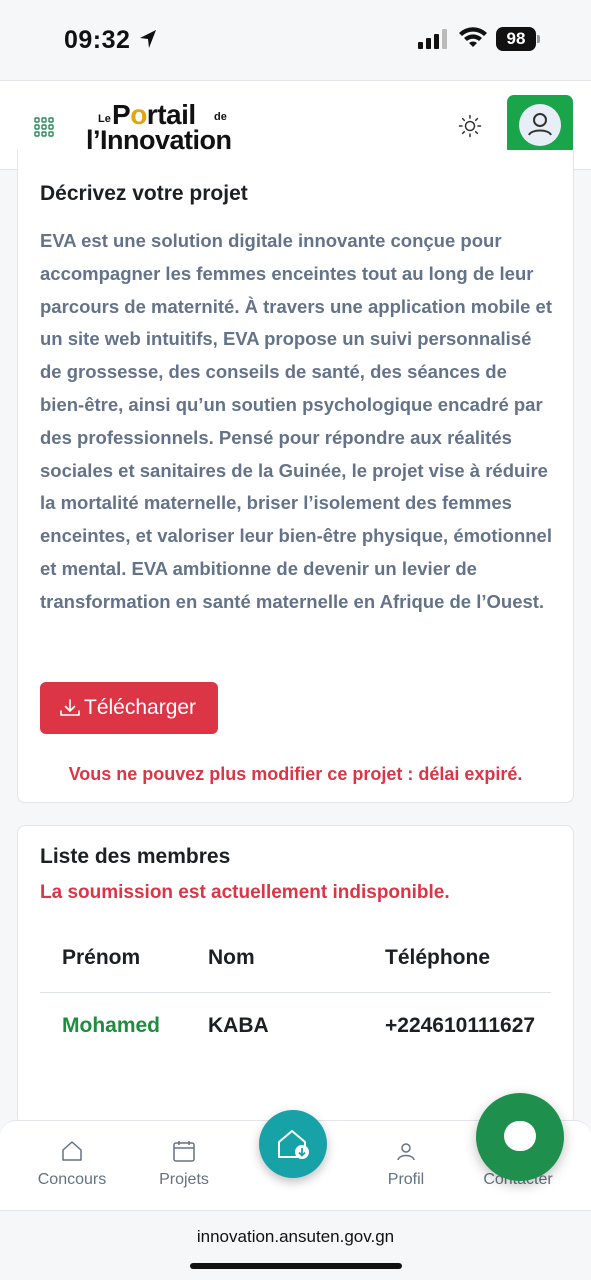 This screenshot has width=591, height=1280. I want to click on nav-home-button, so click(293, 1144).